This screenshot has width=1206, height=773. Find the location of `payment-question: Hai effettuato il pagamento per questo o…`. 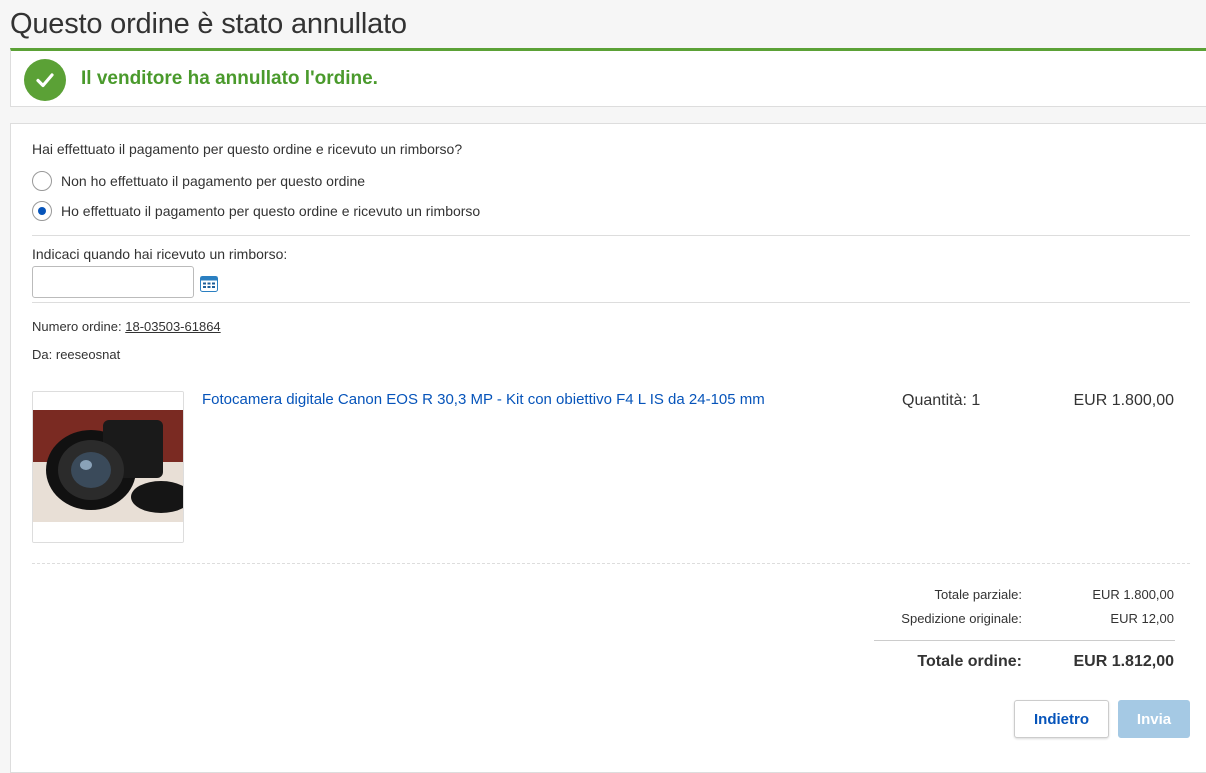

payment-question: Hai effettuato il pagamento per questo o… is located at coordinates (247, 149).